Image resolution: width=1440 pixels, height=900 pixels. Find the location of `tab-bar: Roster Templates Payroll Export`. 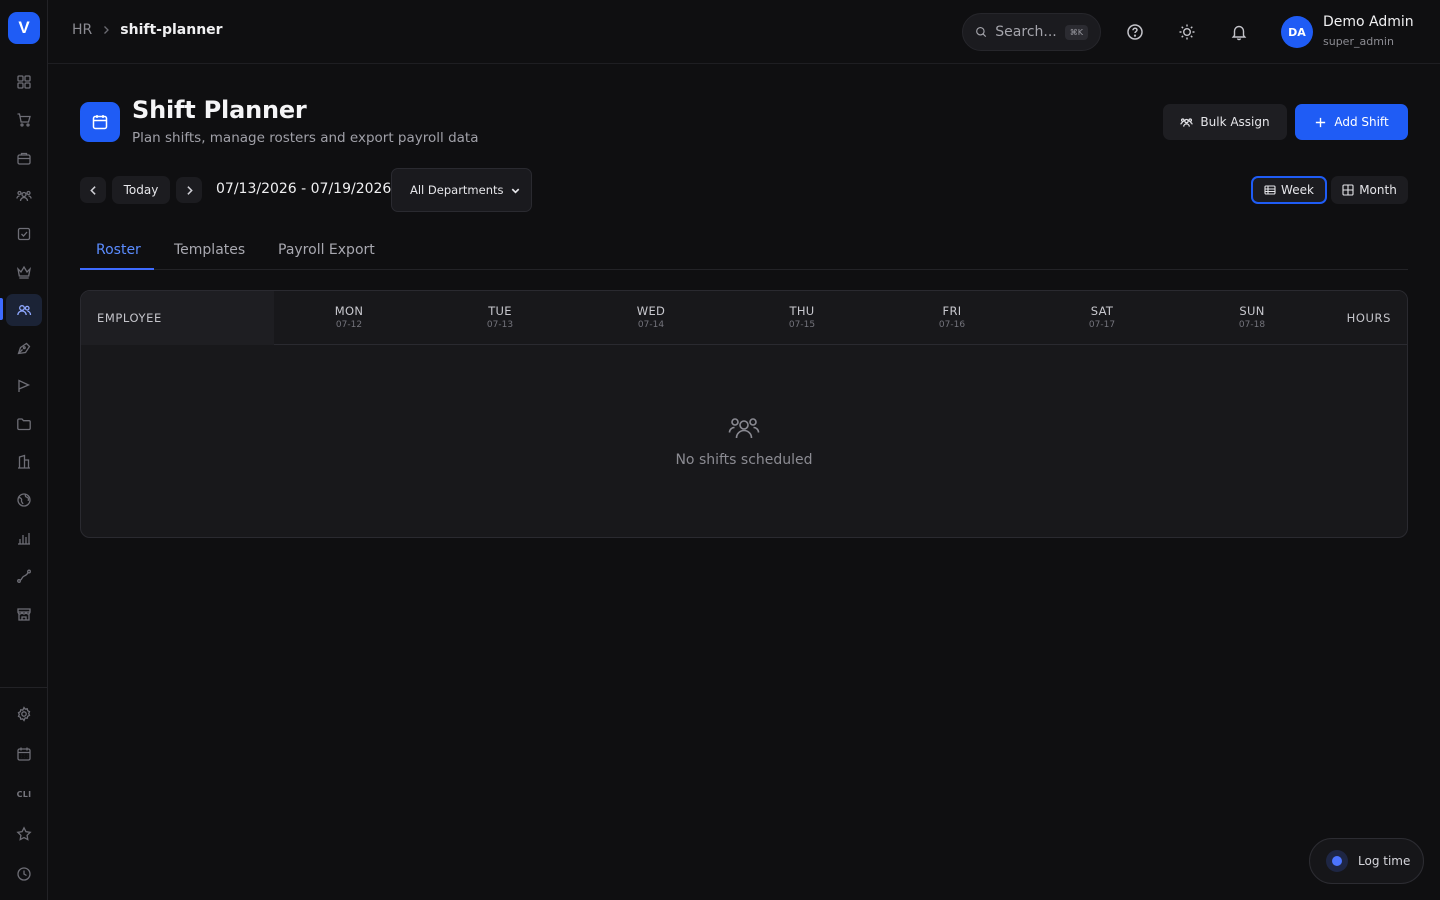

tab-bar: Roster Templates Payroll Export is located at coordinates (744, 250).